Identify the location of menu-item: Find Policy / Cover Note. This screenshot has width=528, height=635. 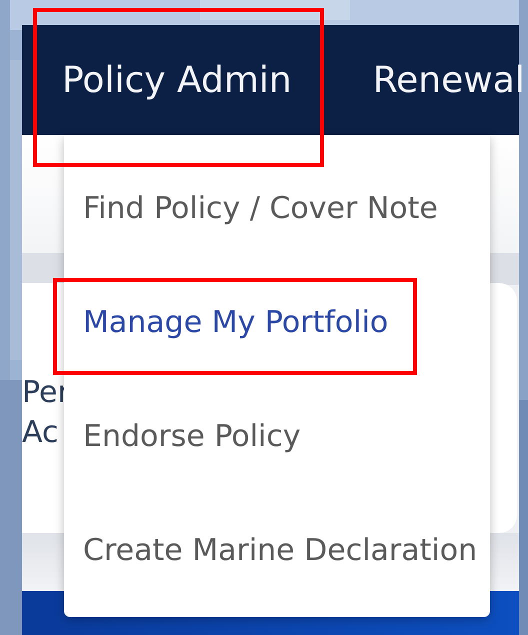
(260, 208).